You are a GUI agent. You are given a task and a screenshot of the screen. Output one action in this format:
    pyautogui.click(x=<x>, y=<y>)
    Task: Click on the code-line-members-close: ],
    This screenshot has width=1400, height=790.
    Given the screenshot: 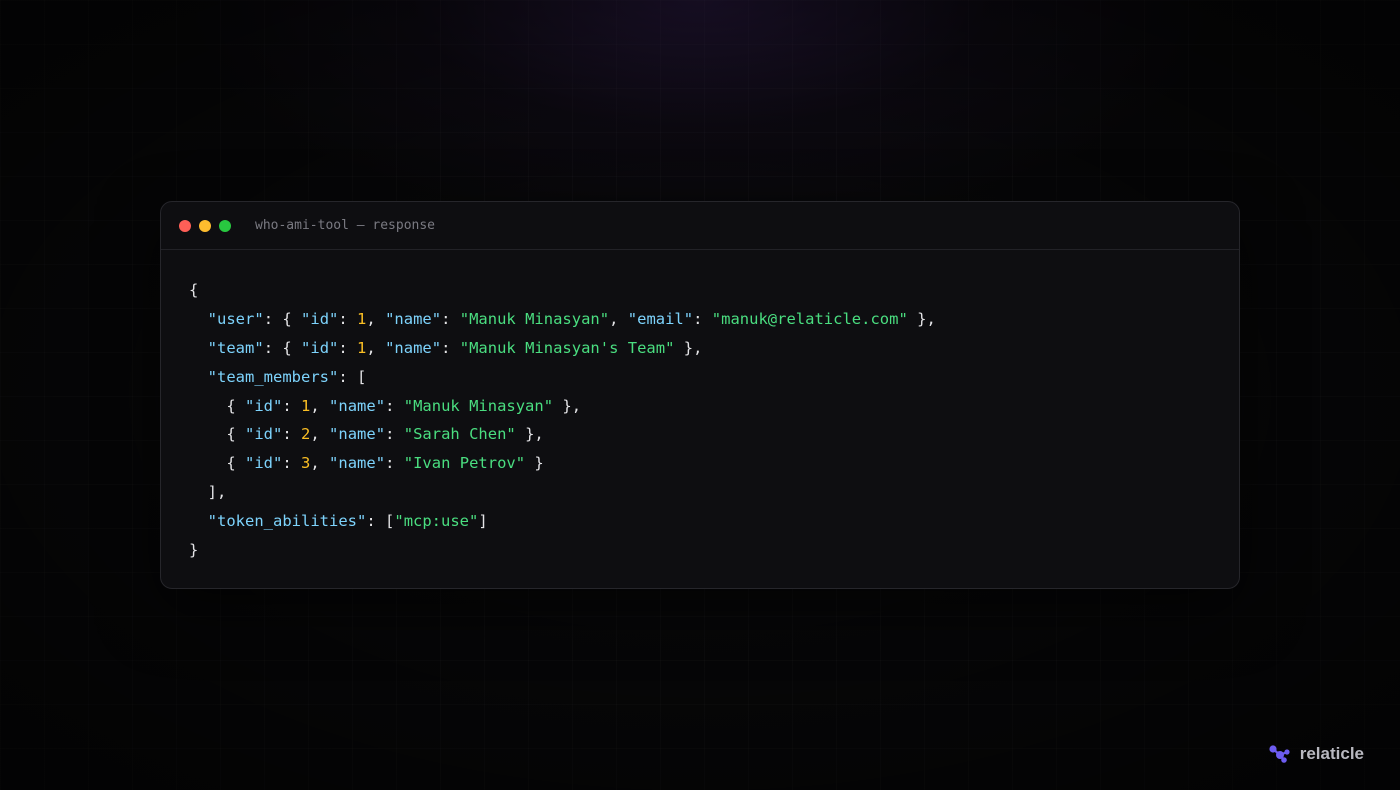 What is the action you would take?
    pyautogui.click(x=208, y=492)
    